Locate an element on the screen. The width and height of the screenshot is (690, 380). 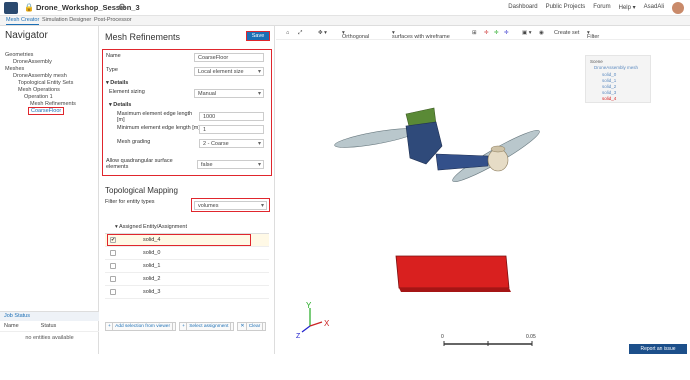
clear-label: Clear is located at coordinates (254, 326).